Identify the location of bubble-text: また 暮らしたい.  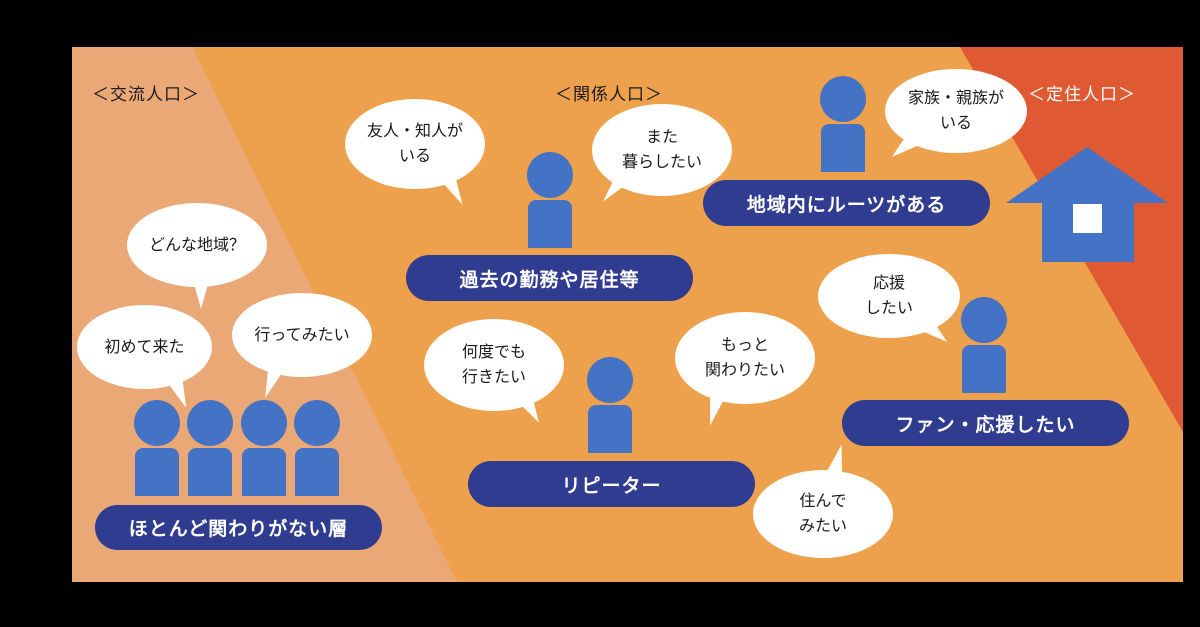
(661, 149).